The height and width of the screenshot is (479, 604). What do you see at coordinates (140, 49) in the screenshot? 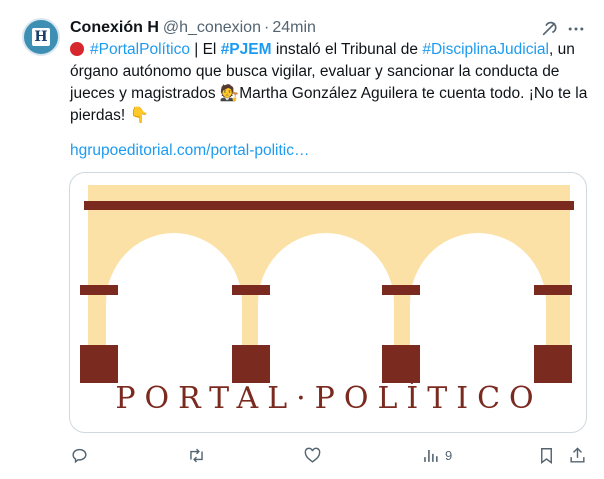
I see `hashtag-portal-politico: #PortalPolítico` at bounding box center [140, 49].